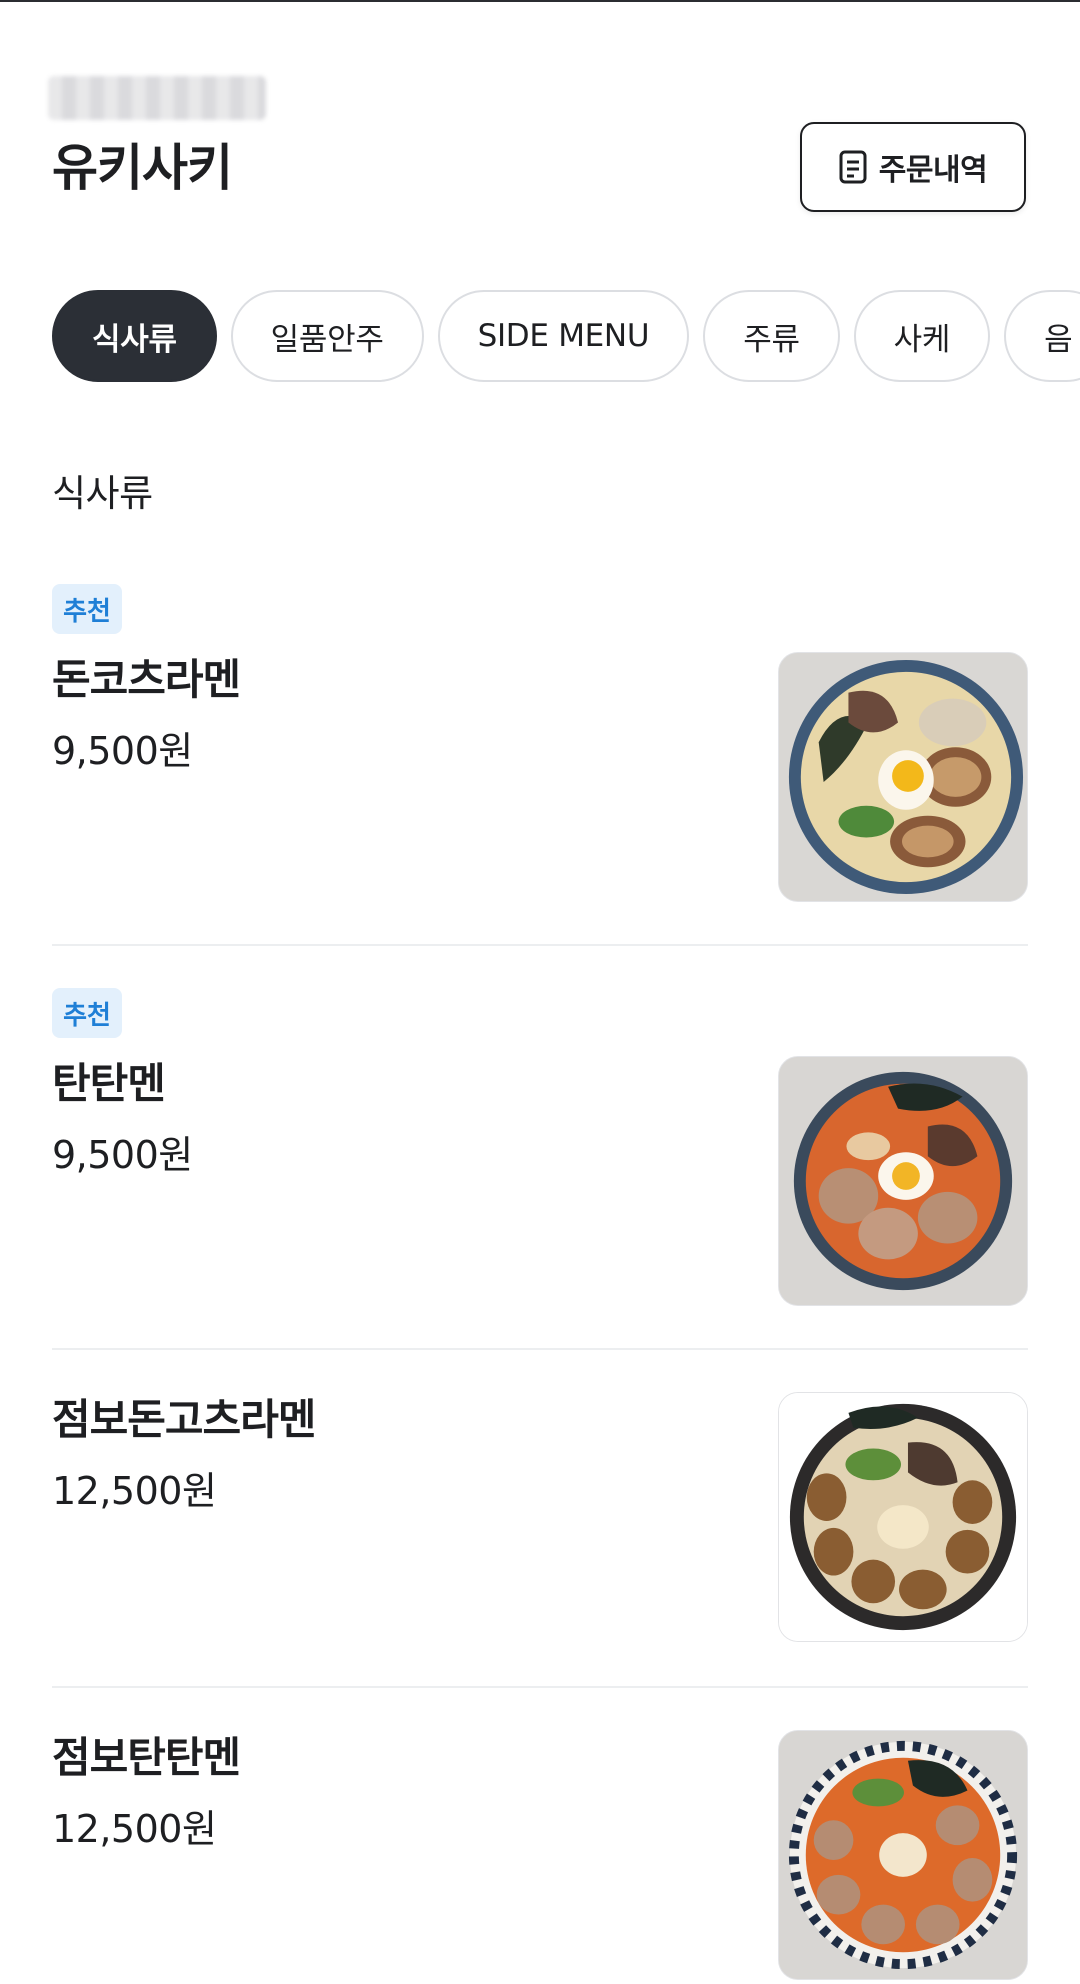 Image resolution: width=1080 pixels, height=1984 pixels. Describe the element at coordinates (1042, 336) in the screenshot. I see `tab-drinks: 음` at that location.